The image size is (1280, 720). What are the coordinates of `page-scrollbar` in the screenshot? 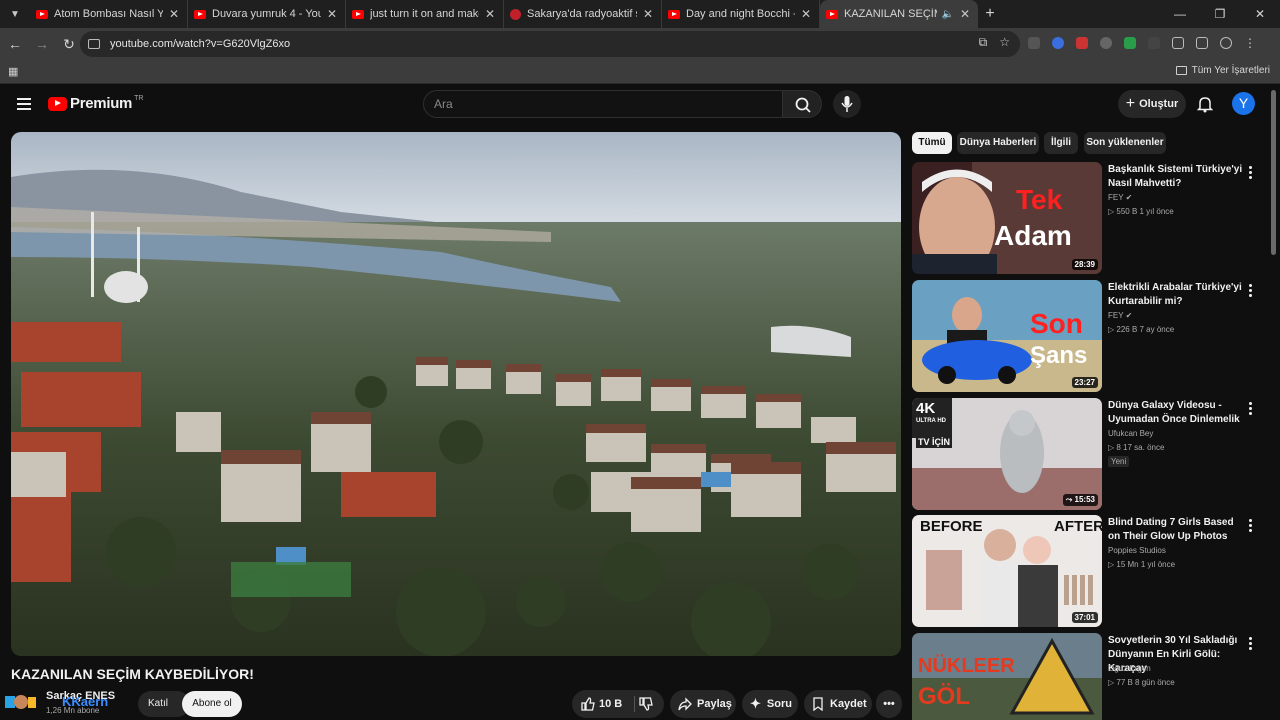 It's located at (1273, 172).